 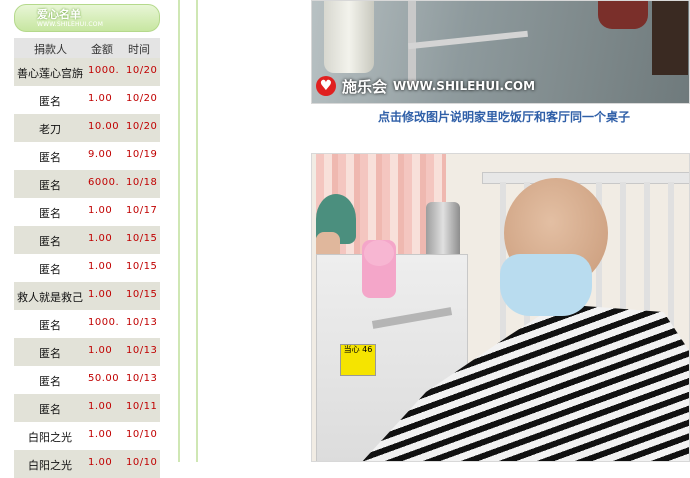 What do you see at coordinates (100, 154) in the screenshot?
I see `donor-amount: 9.00` at bounding box center [100, 154].